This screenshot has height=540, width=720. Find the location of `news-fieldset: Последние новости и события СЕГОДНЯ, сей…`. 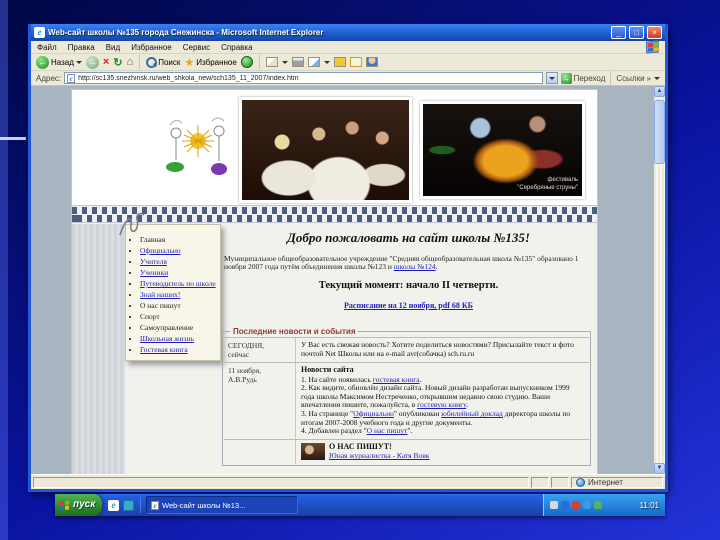

news-fieldset: Последние новости и события СЕГОДНЯ, сей… is located at coordinates (406, 396).